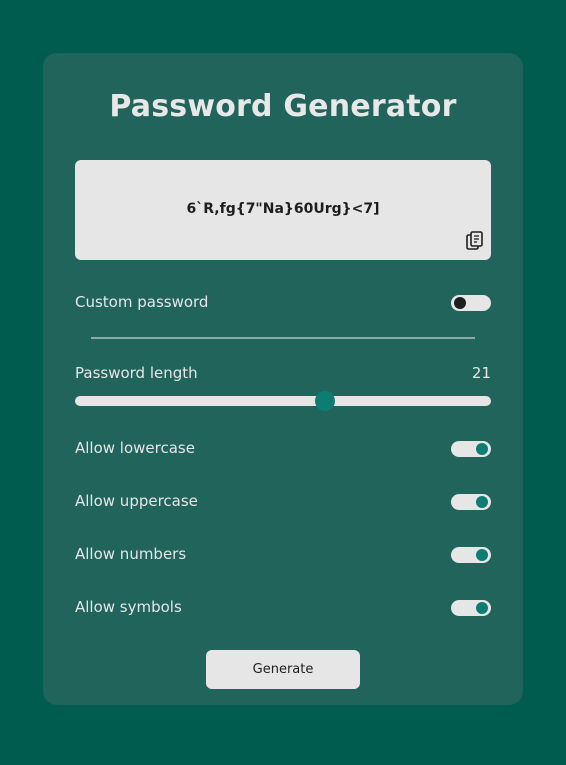 This screenshot has height=765, width=566. I want to click on allow-numbers-label: Allow numbers, so click(131, 554).